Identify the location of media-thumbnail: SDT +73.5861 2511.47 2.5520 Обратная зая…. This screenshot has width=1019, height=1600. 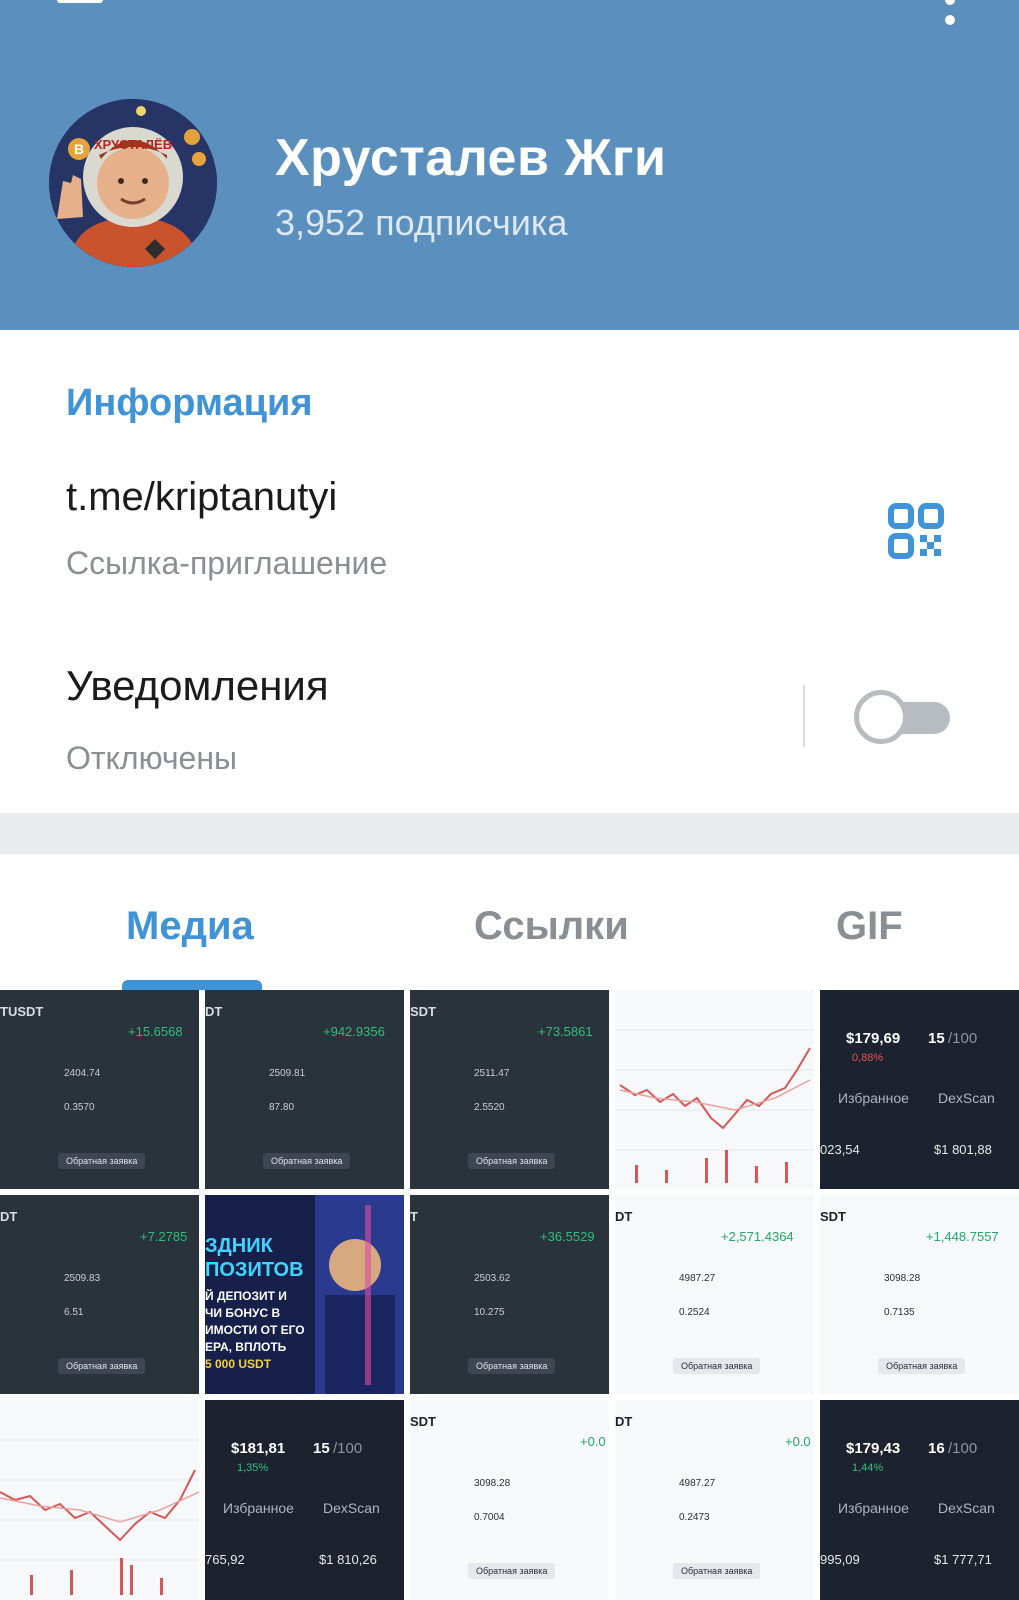
(509, 1089).